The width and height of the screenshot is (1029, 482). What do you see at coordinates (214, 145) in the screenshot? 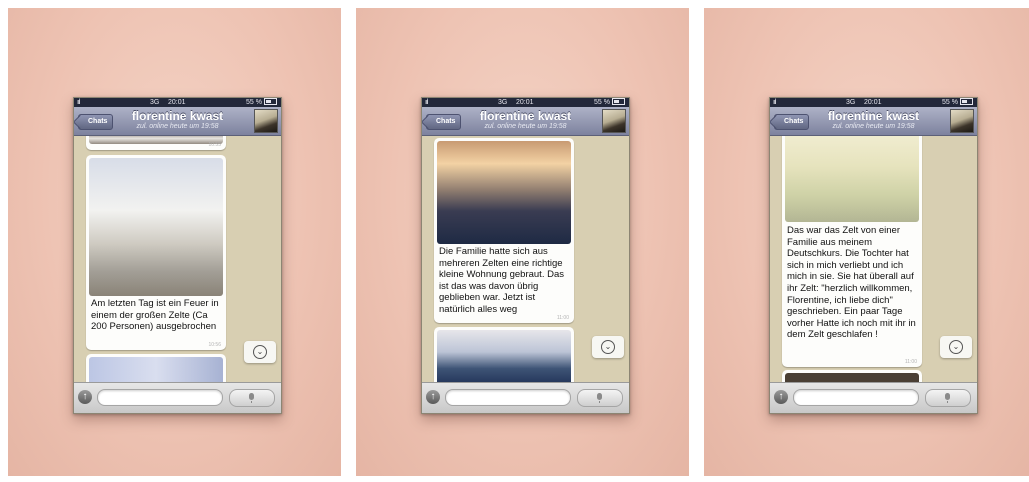
I see `message-timestamp: 10:55` at bounding box center [214, 145].